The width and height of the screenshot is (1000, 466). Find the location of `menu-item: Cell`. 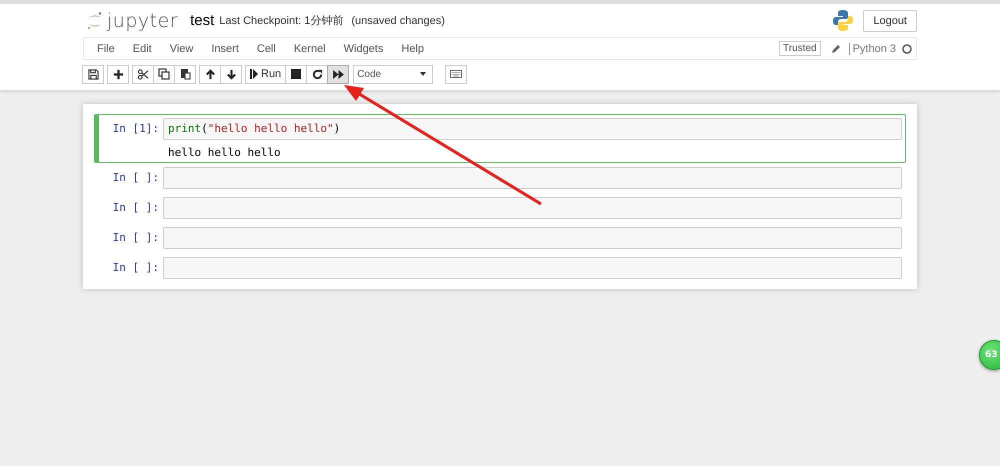

menu-item: Cell is located at coordinates (266, 48).